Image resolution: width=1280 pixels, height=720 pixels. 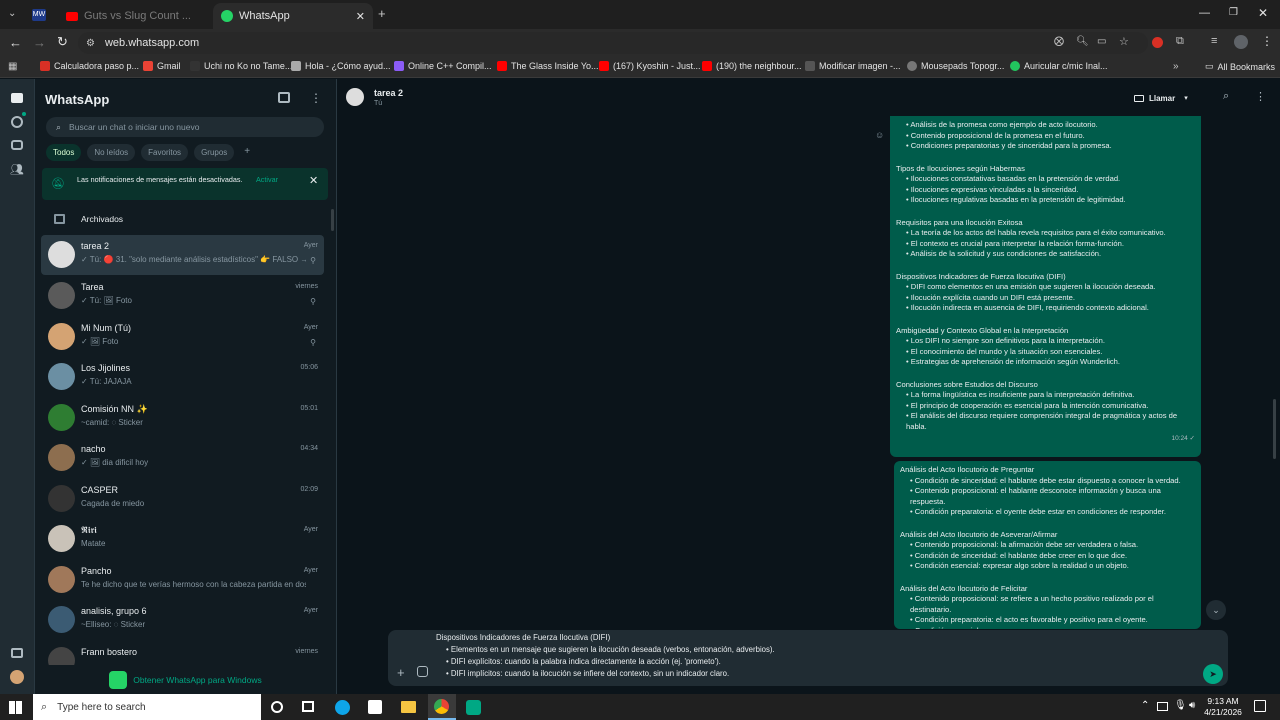 What do you see at coordinates (134, 127) in the screenshot?
I see `search-placeholder: Buscar un chat o iniciar uno nuevo` at bounding box center [134, 127].